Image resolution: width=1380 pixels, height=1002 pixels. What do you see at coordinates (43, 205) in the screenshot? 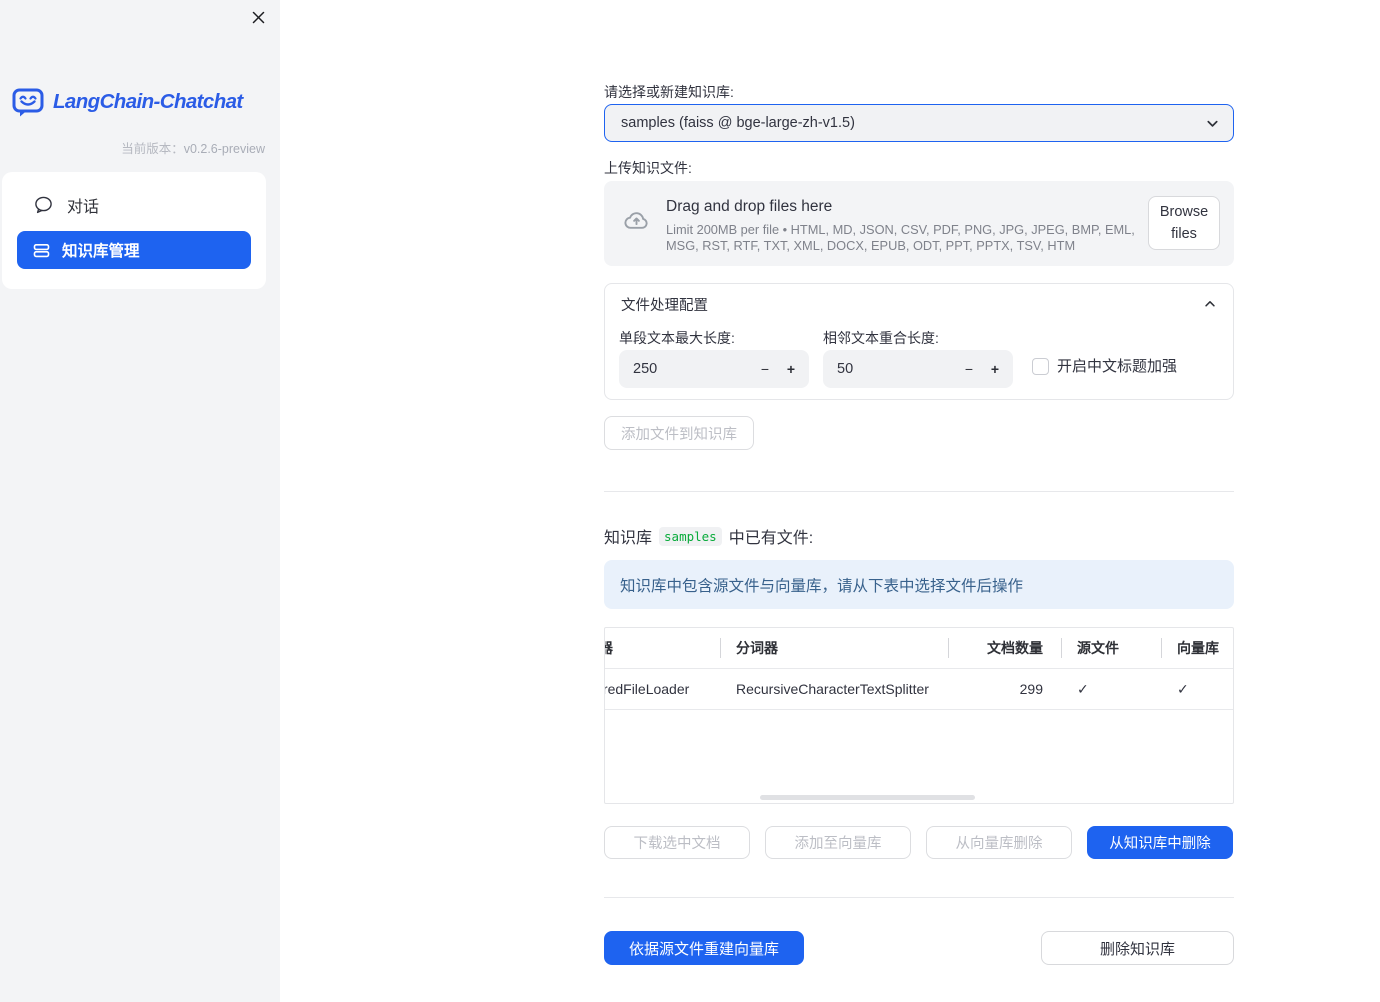
I see `chat-bubble-icon` at bounding box center [43, 205].